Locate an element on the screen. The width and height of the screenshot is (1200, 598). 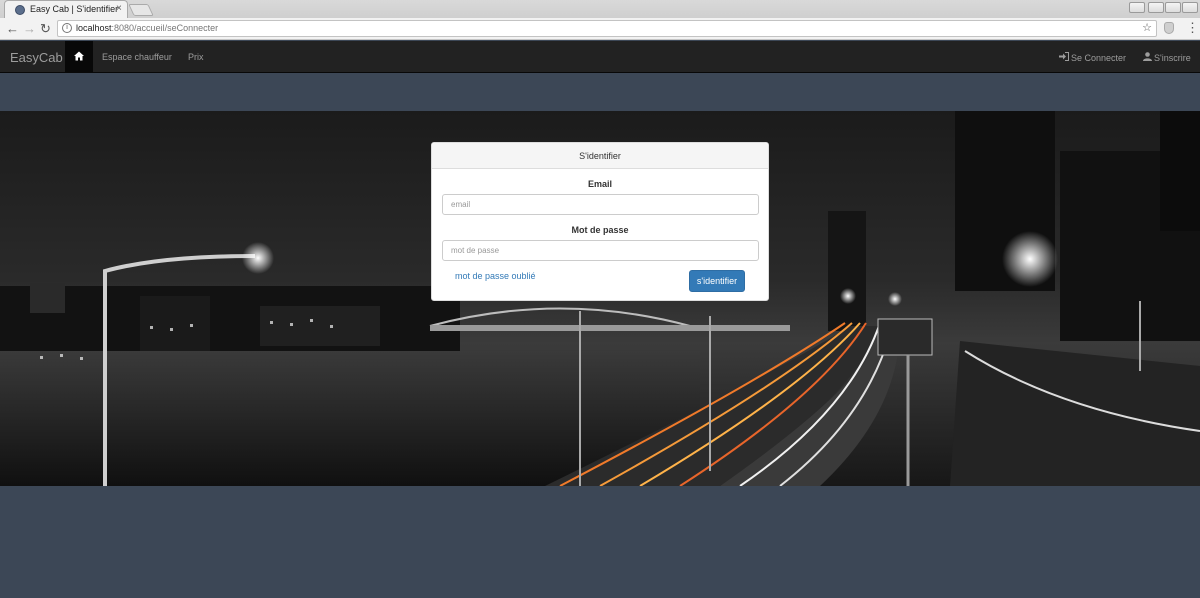
minimize-window-icon is located at coordinates (1156, 7).